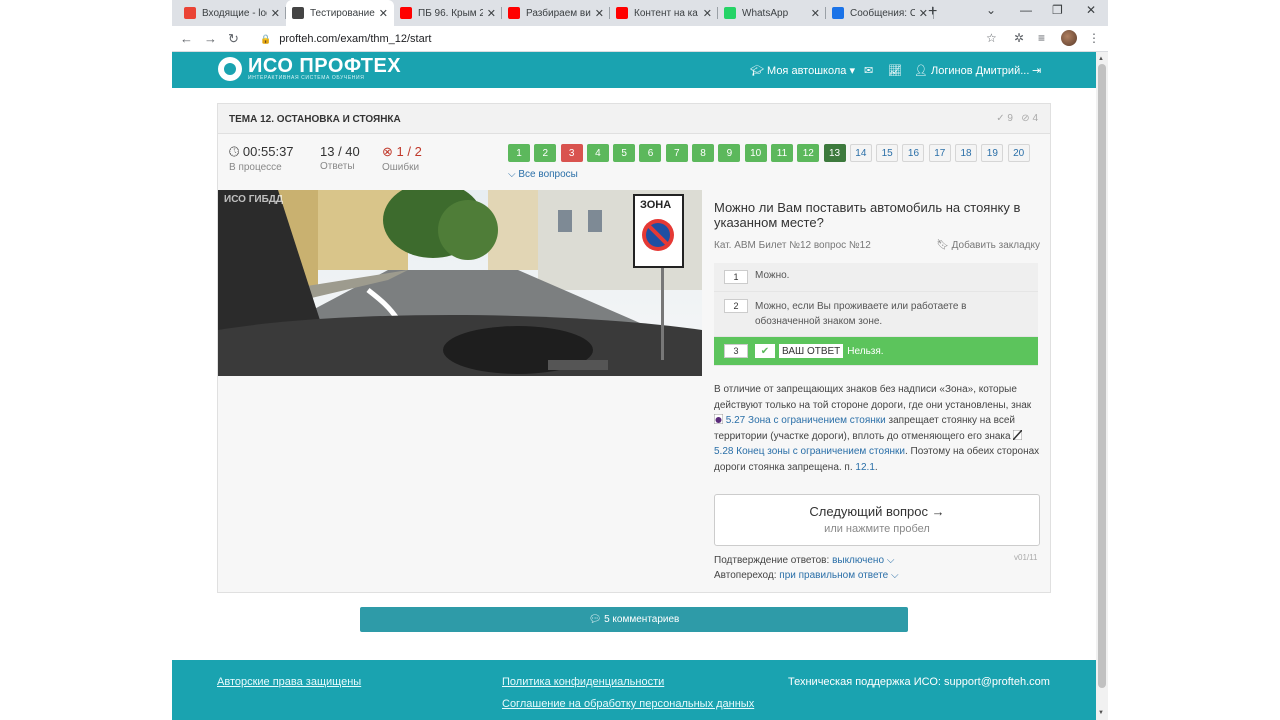 This screenshot has height=720, width=1280. I want to click on clock-icon: 🕓︎, so click(234, 151).